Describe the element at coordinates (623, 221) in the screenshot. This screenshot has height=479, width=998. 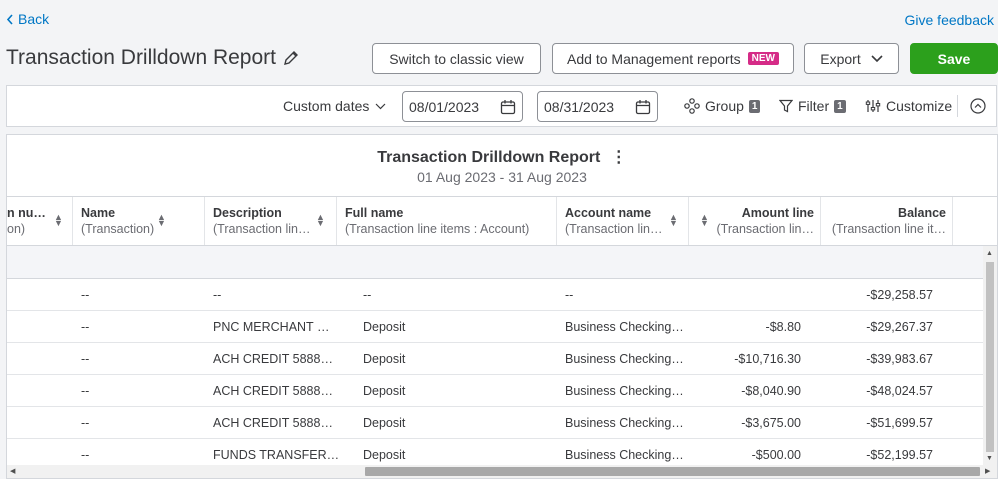
I see `column-header-account-name: Account name (Transaction lin… ▲ ▼` at that location.